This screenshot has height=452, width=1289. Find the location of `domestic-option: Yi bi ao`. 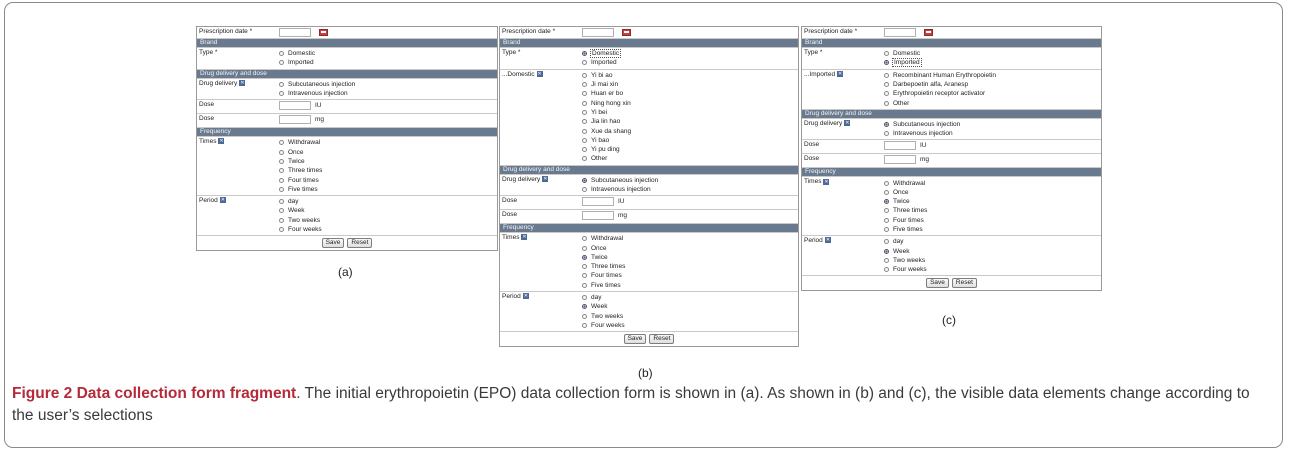

domestic-option: Yi bi ao is located at coordinates (689, 75).